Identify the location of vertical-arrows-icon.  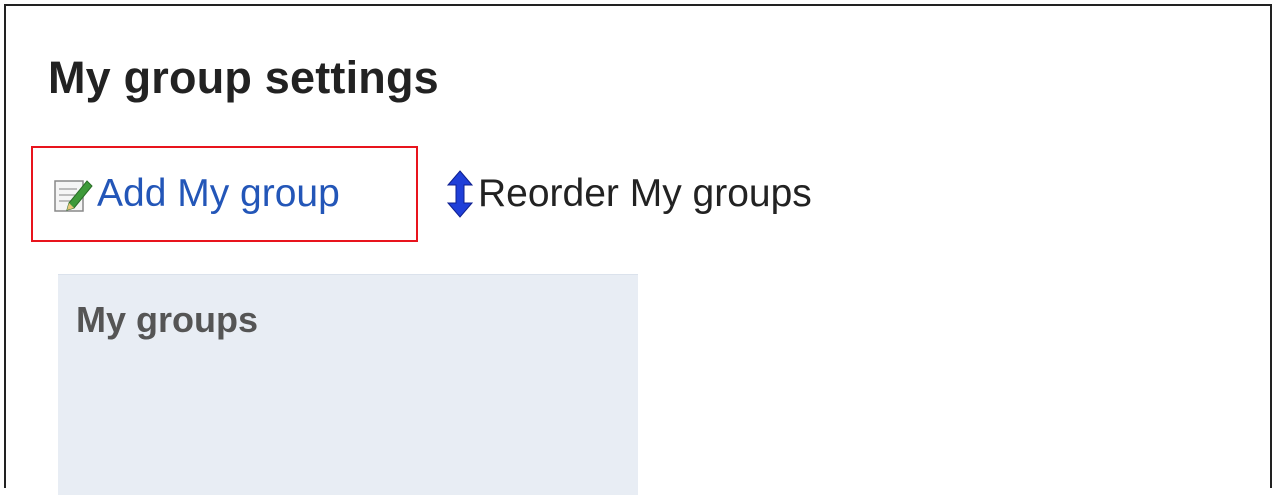
(460, 194).